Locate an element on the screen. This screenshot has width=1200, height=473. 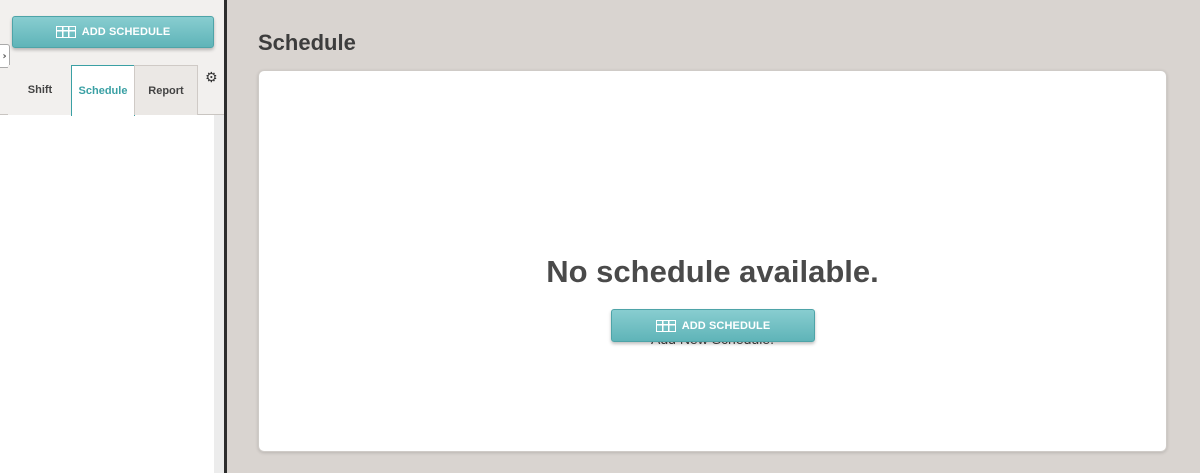
empty-state-heading: No schedule available. is located at coordinates (712, 271).